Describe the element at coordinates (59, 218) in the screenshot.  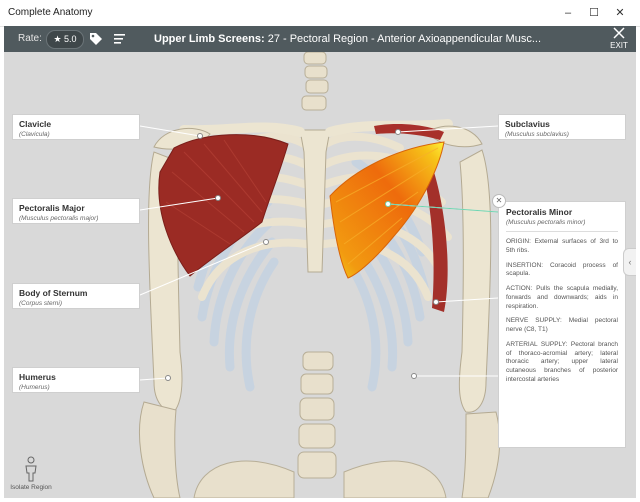
I see `label-latin: (Musculus pectoralis major)` at that location.